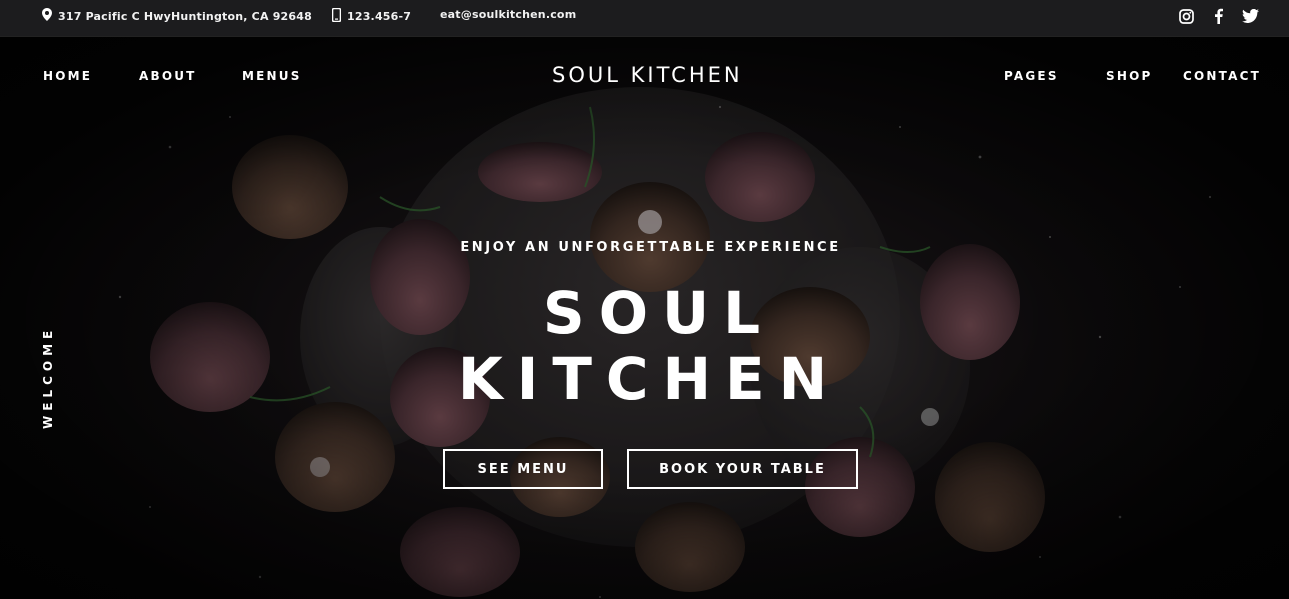  I want to click on hero-title-line2: KITCHEN, so click(649, 379).